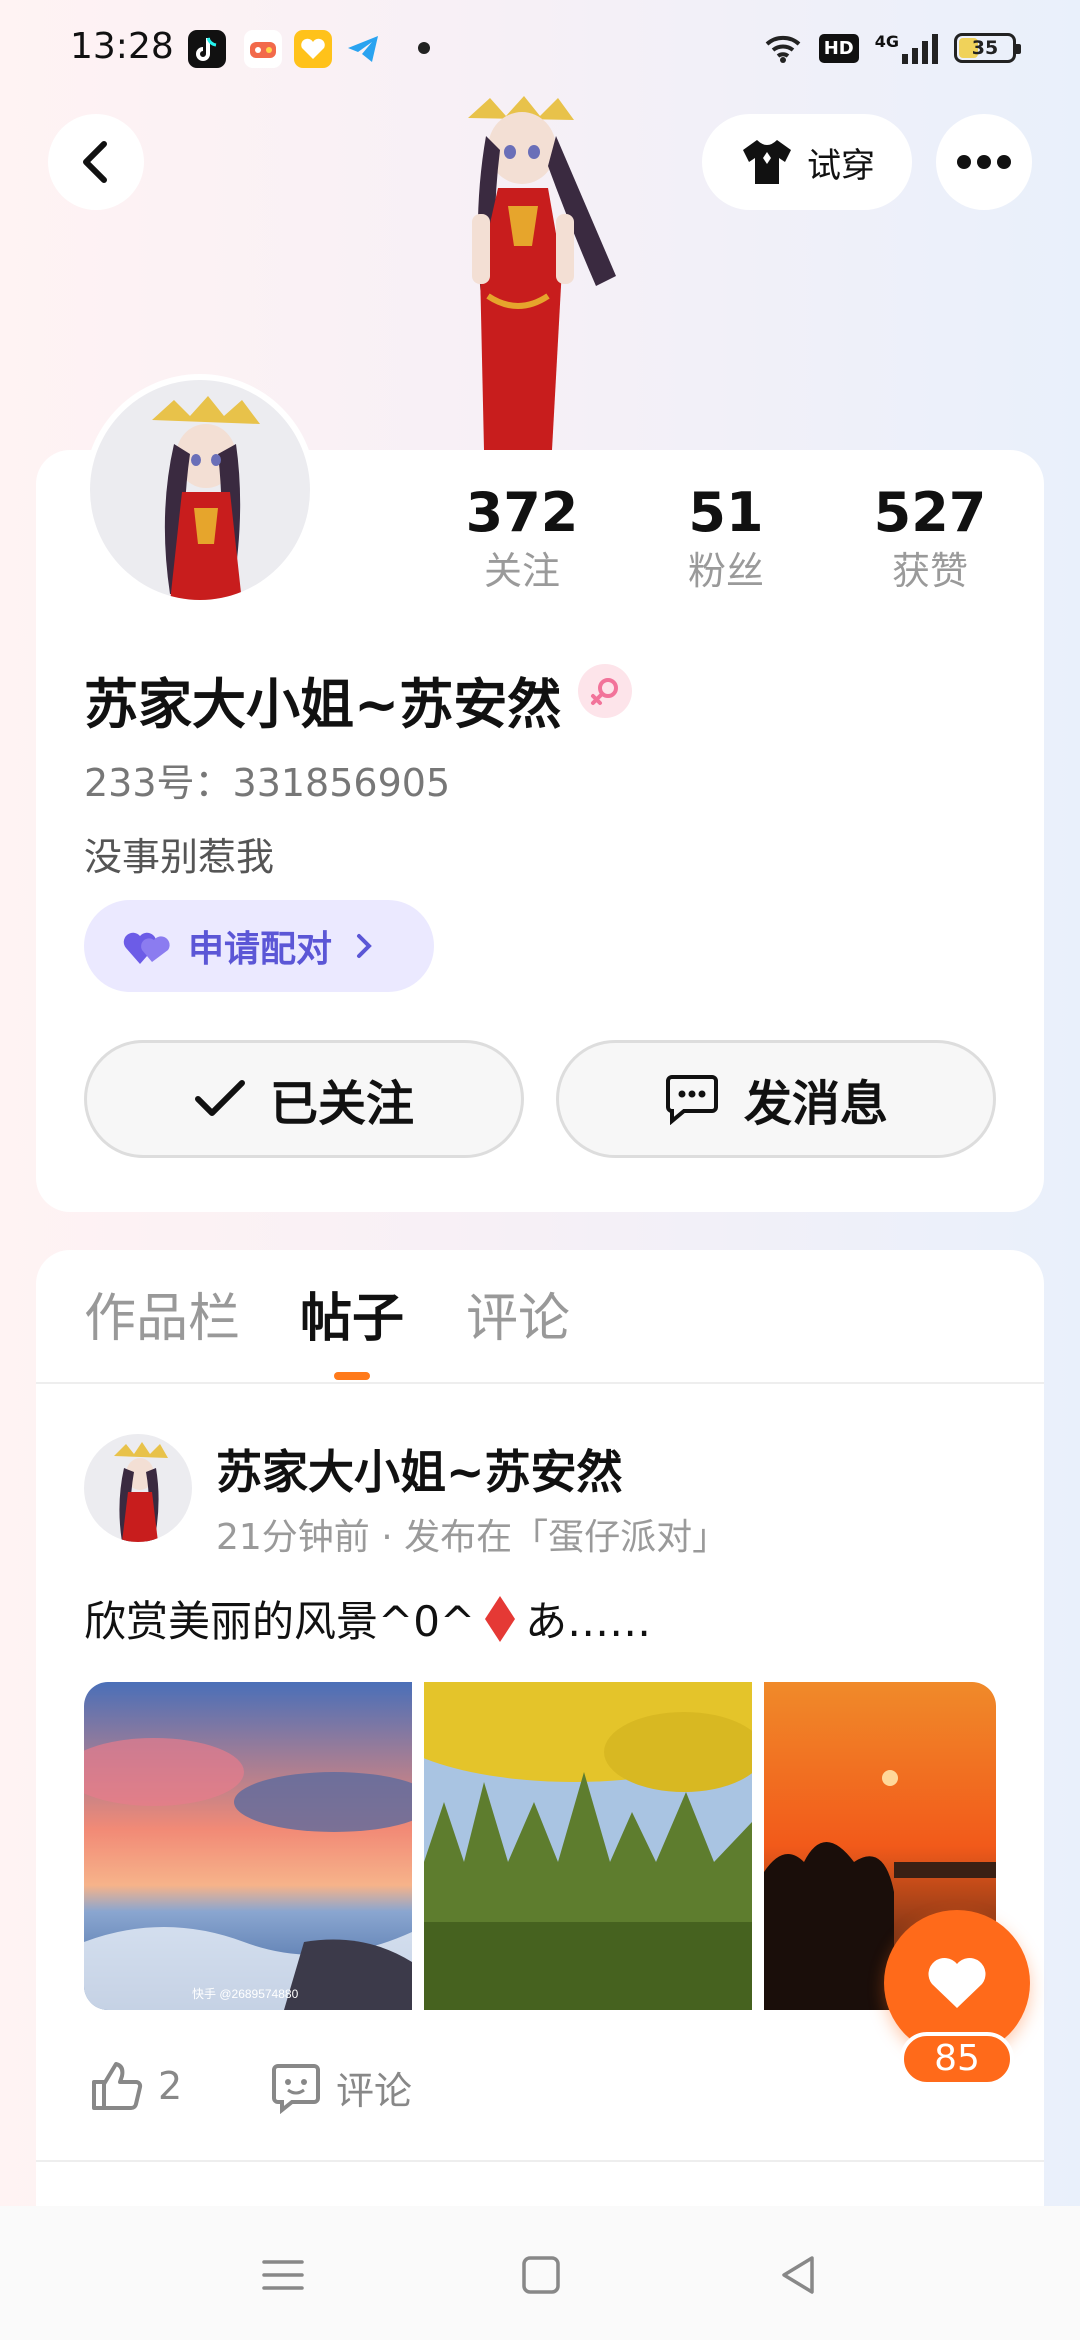  Describe the element at coordinates (219, 1098) in the screenshot. I see `check-icon` at that location.